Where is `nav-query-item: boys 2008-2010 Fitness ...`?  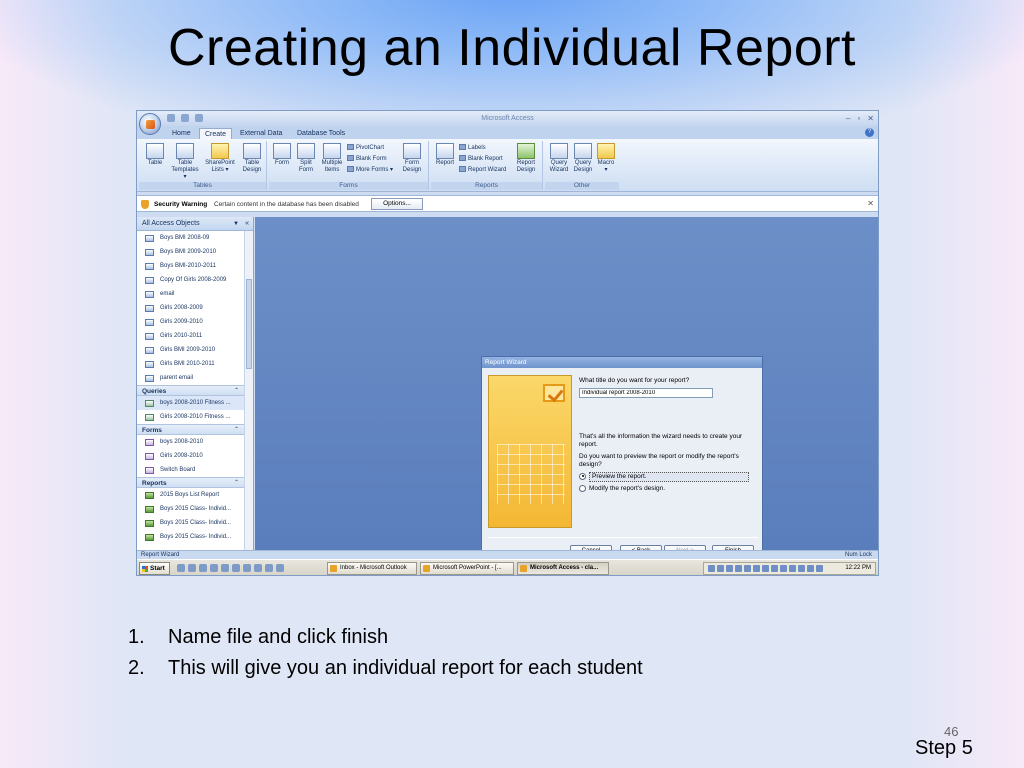 nav-query-item: boys 2008-2010 Fitness ... is located at coordinates (190, 403).